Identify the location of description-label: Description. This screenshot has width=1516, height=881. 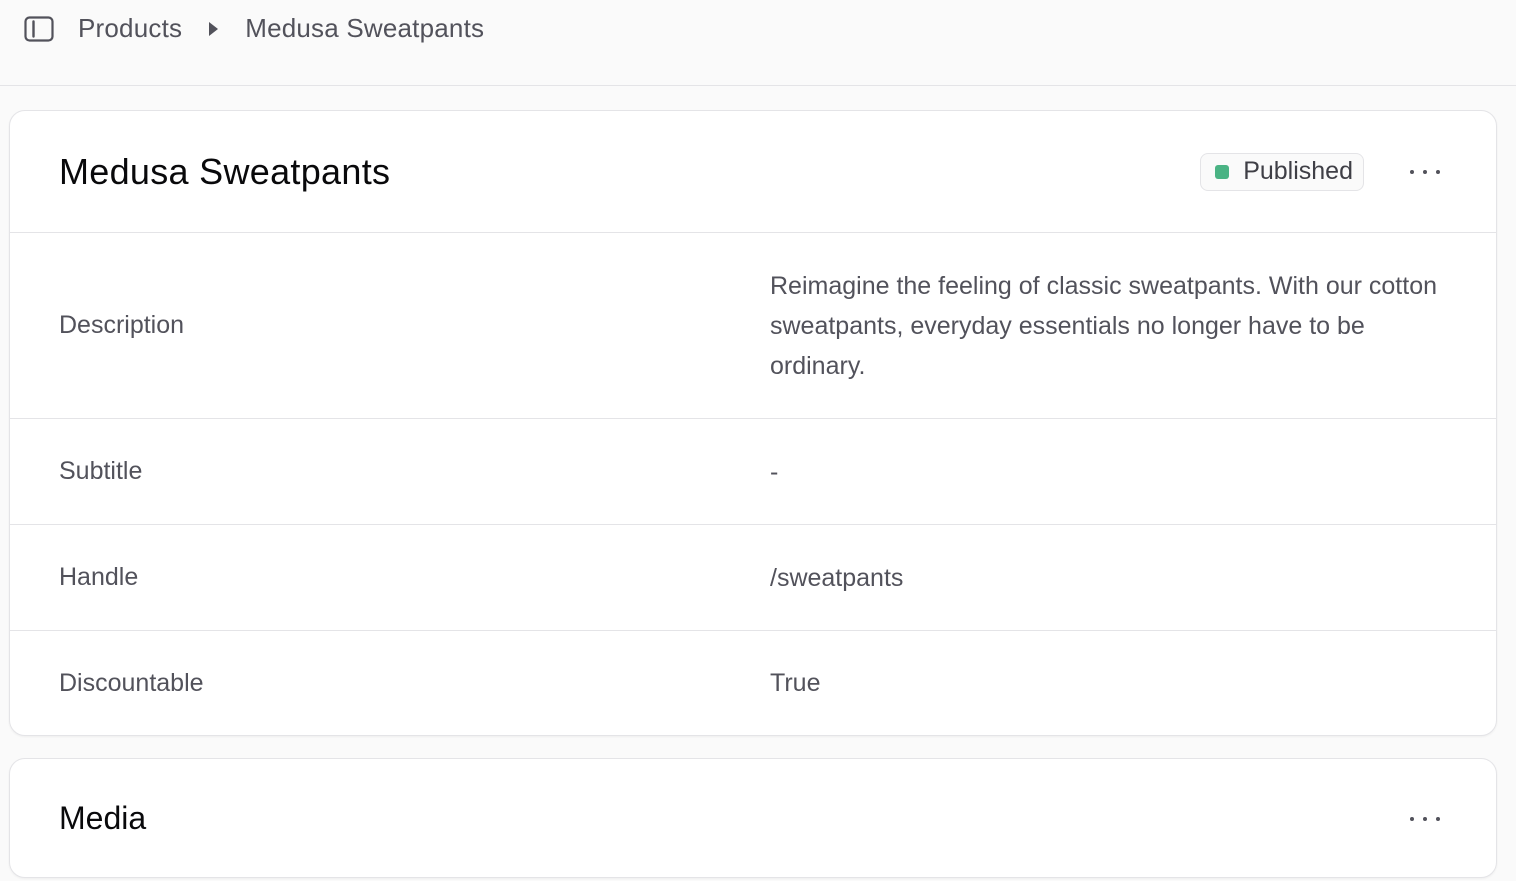
(122, 325).